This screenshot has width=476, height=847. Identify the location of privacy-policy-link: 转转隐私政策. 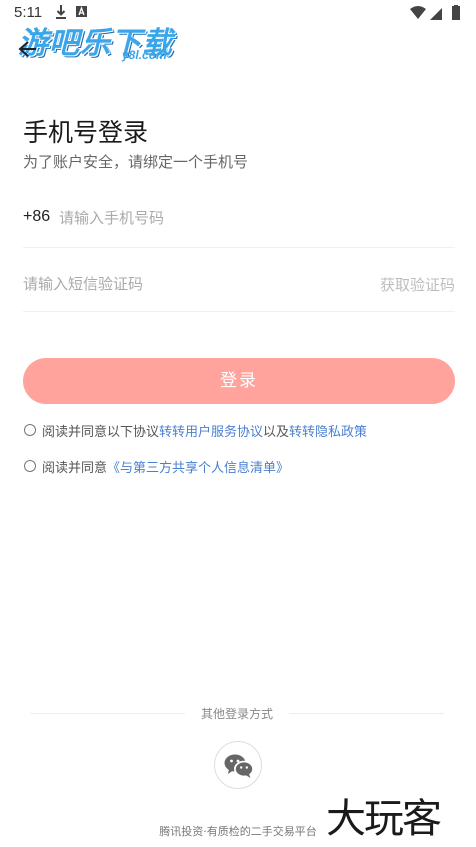
(328, 432).